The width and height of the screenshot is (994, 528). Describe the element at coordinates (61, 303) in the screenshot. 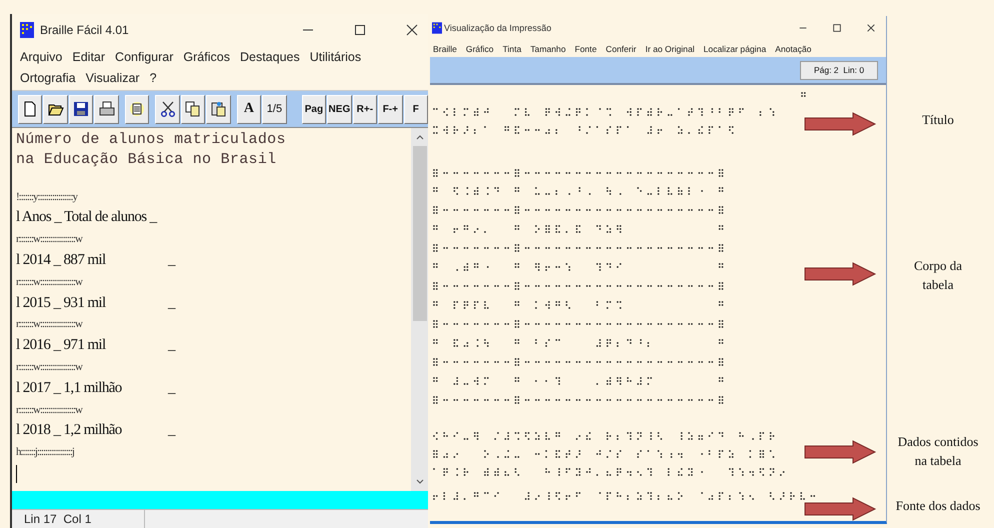

I see `editor-line: l 2015 _ 931 mil` at that location.